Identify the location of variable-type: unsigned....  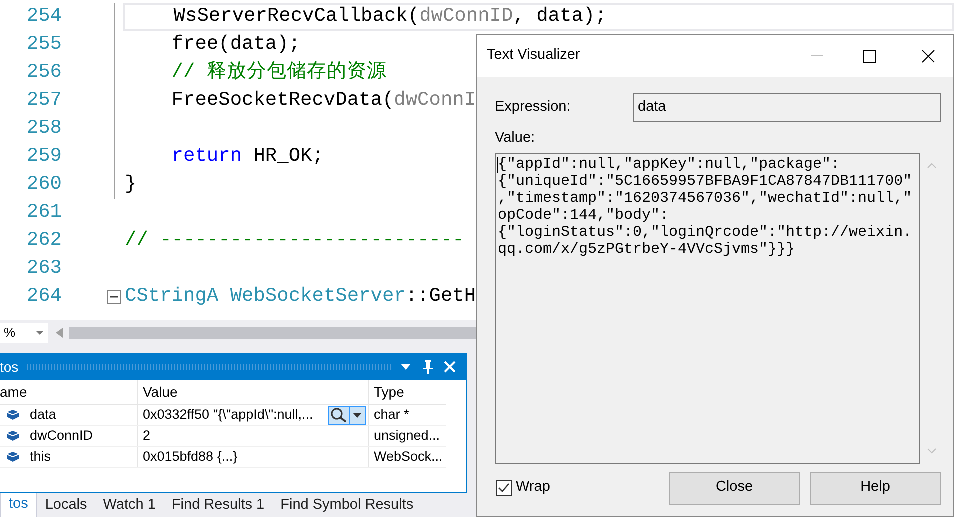
(407, 436).